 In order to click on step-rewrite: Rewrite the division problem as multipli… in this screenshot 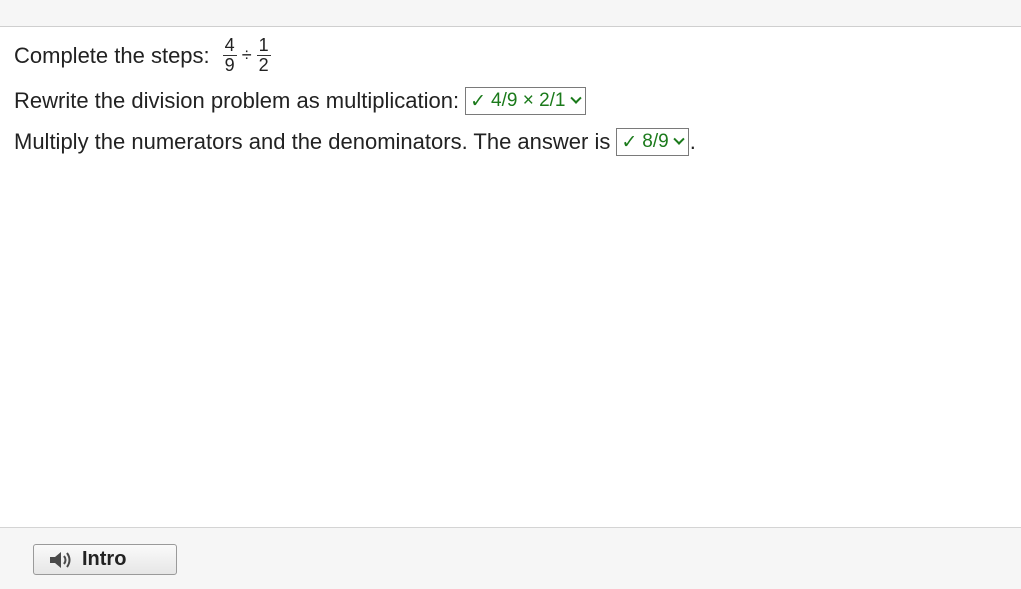, I will do `click(300, 101)`.